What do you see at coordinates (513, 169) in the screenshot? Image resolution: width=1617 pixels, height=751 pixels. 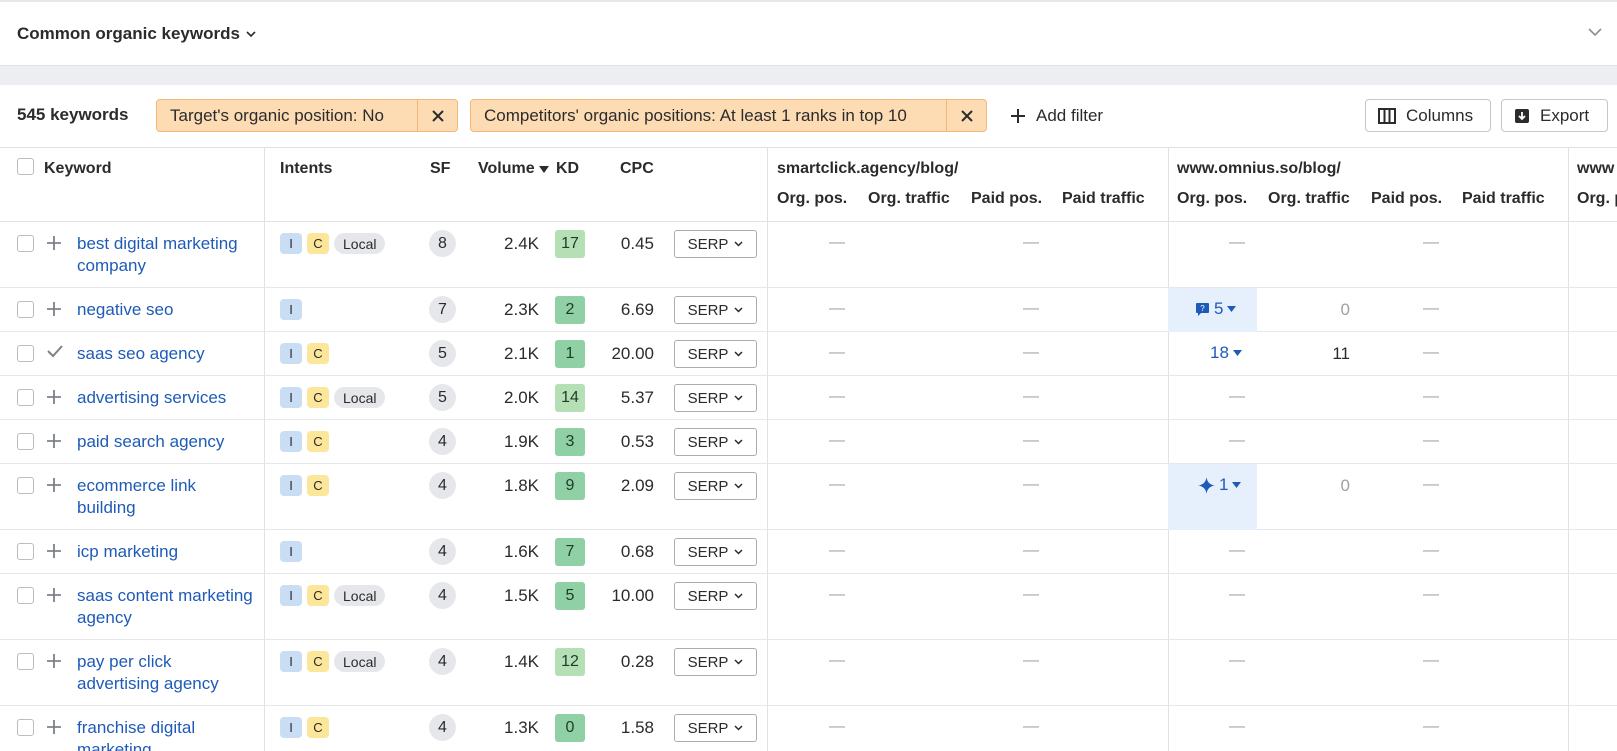 I see `col-volume: Volume` at bounding box center [513, 169].